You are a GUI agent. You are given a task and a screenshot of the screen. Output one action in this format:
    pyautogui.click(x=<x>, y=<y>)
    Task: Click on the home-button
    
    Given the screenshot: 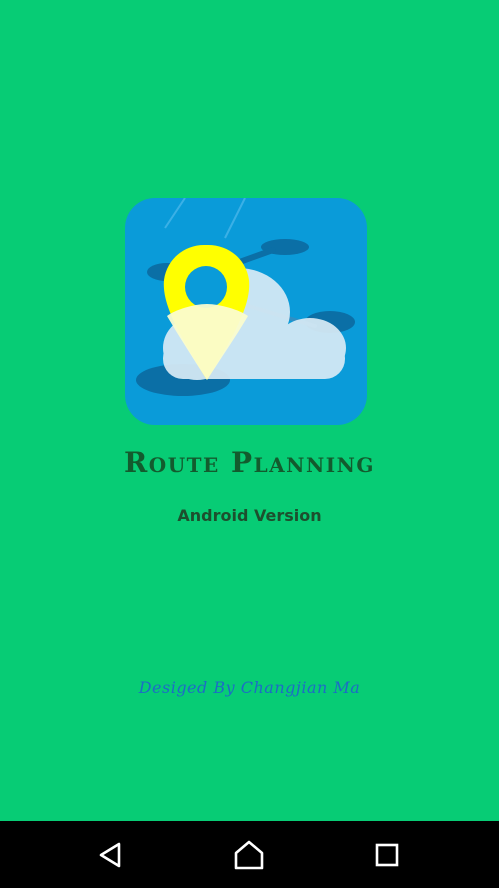 What is the action you would take?
    pyautogui.click(x=249, y=854)
    